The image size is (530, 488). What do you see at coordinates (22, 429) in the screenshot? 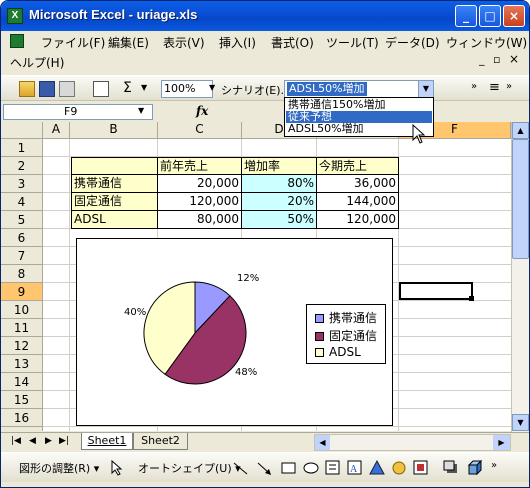
I see `row-header: 17` at bounding box center [22, 429].